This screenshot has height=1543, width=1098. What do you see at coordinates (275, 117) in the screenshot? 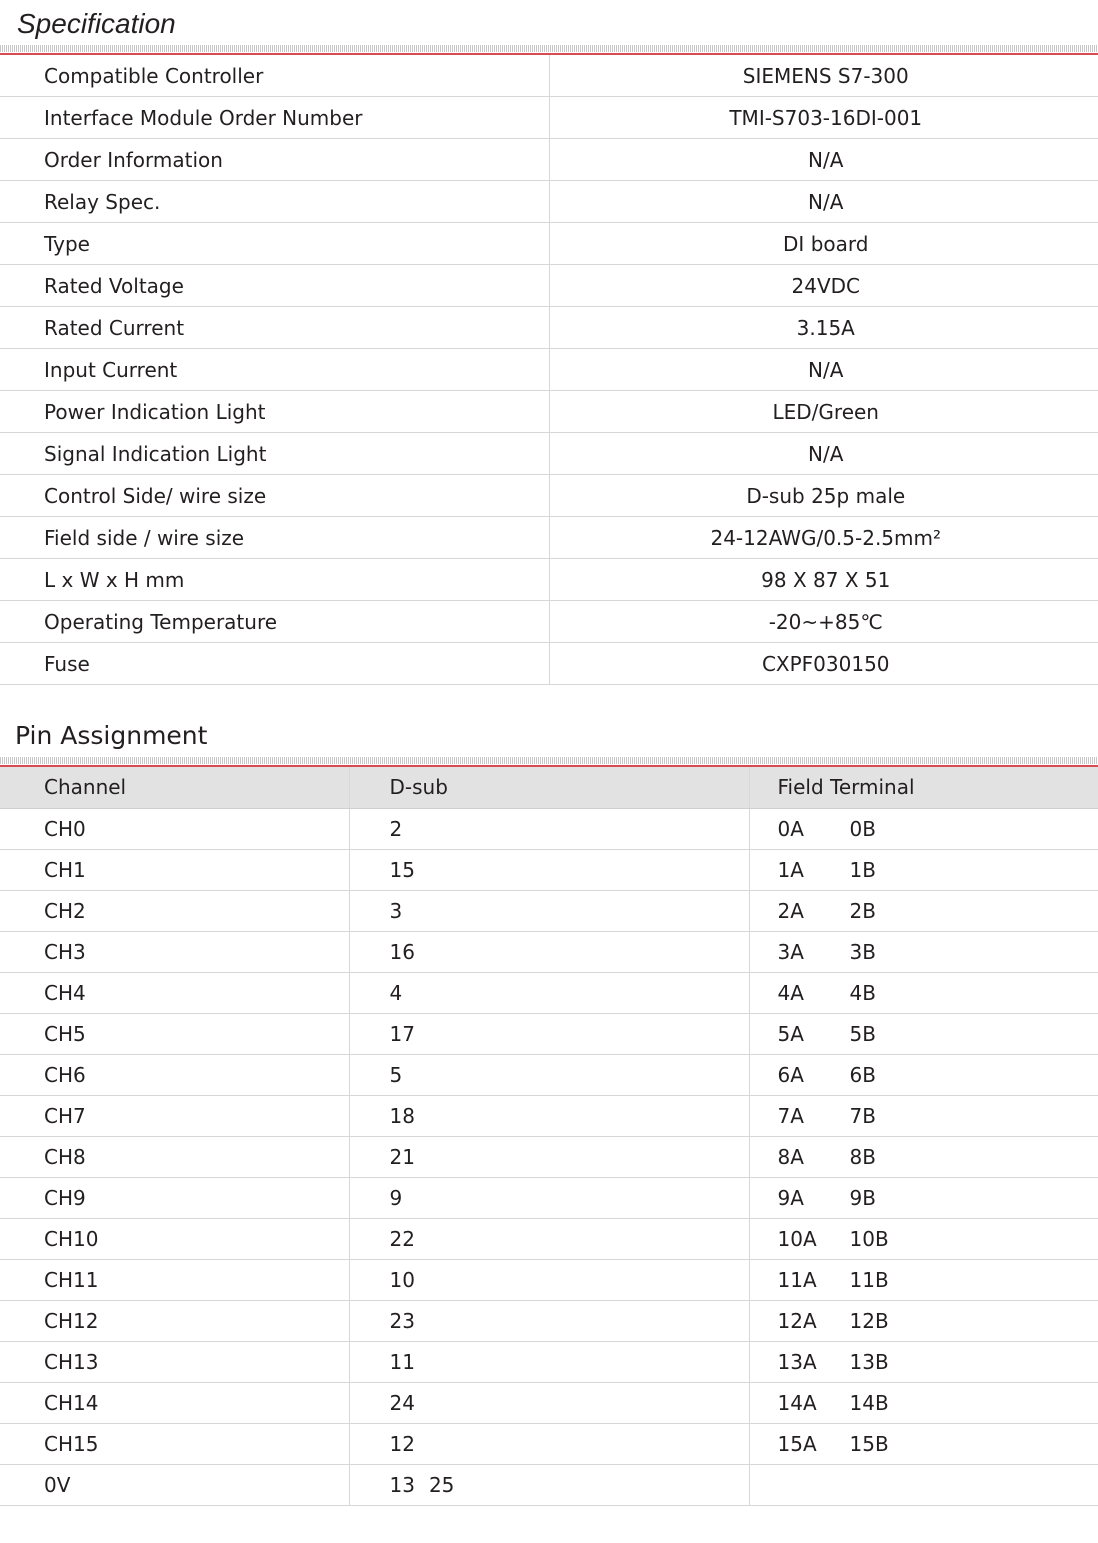
I see `spec-label: Interface Module Order Number` at bounding box center [275, 117].